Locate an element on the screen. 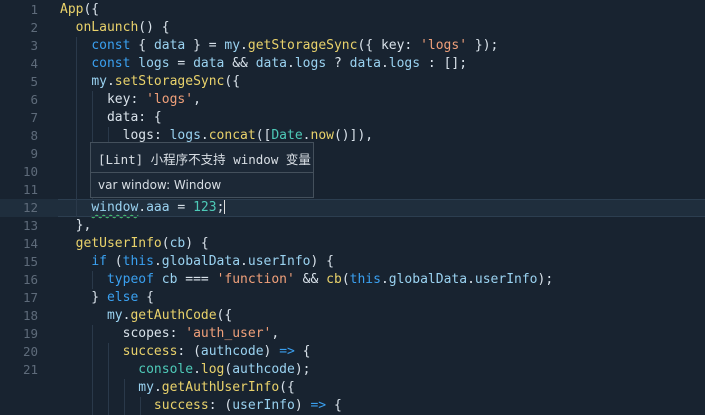 This screenshot has height=415, width=705. line-number: 5 is located at coordinates (34, 81).